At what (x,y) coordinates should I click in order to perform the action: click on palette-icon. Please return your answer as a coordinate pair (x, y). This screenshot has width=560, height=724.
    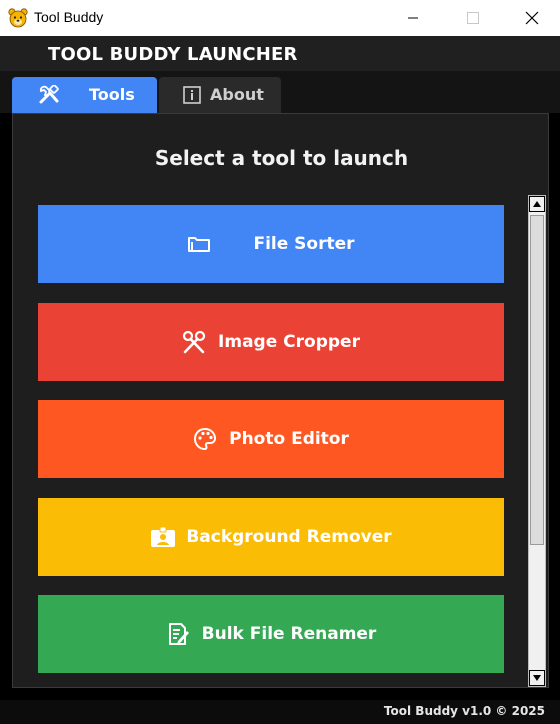
    Looking at the image, I should click on (205, 439).